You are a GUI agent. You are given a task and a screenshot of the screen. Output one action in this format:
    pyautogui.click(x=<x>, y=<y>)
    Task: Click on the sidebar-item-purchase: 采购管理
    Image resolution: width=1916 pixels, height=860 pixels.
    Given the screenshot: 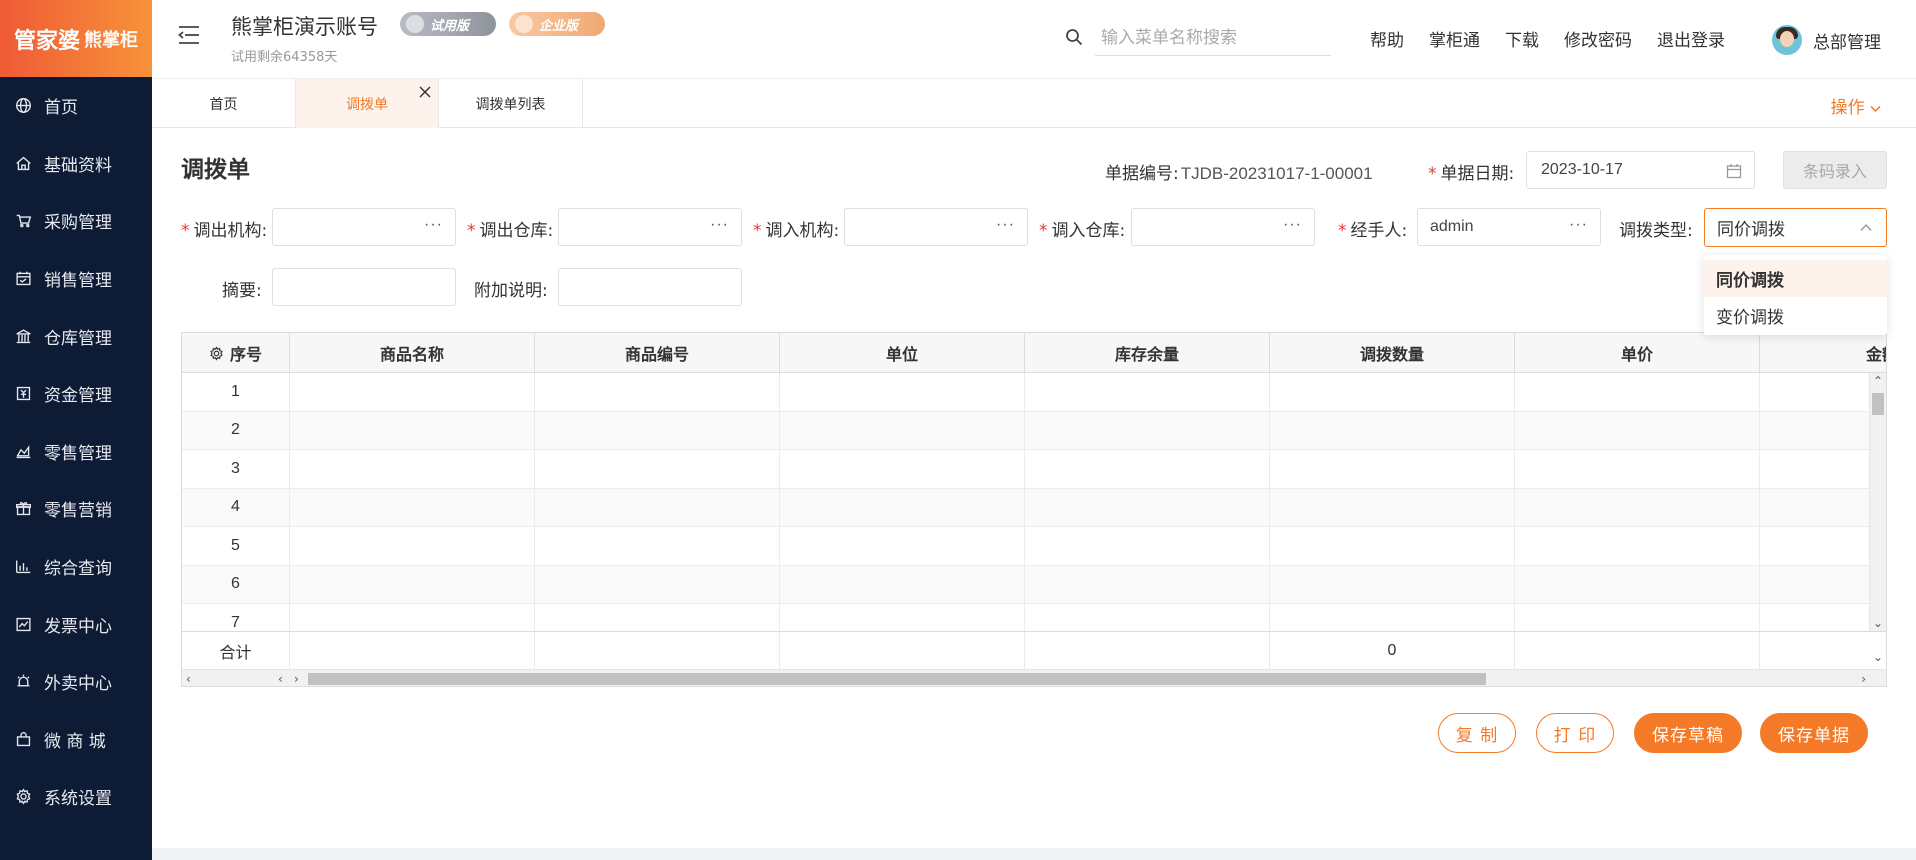 What is the action you would take?
    pyautogui.click(x=76, y=221)
    